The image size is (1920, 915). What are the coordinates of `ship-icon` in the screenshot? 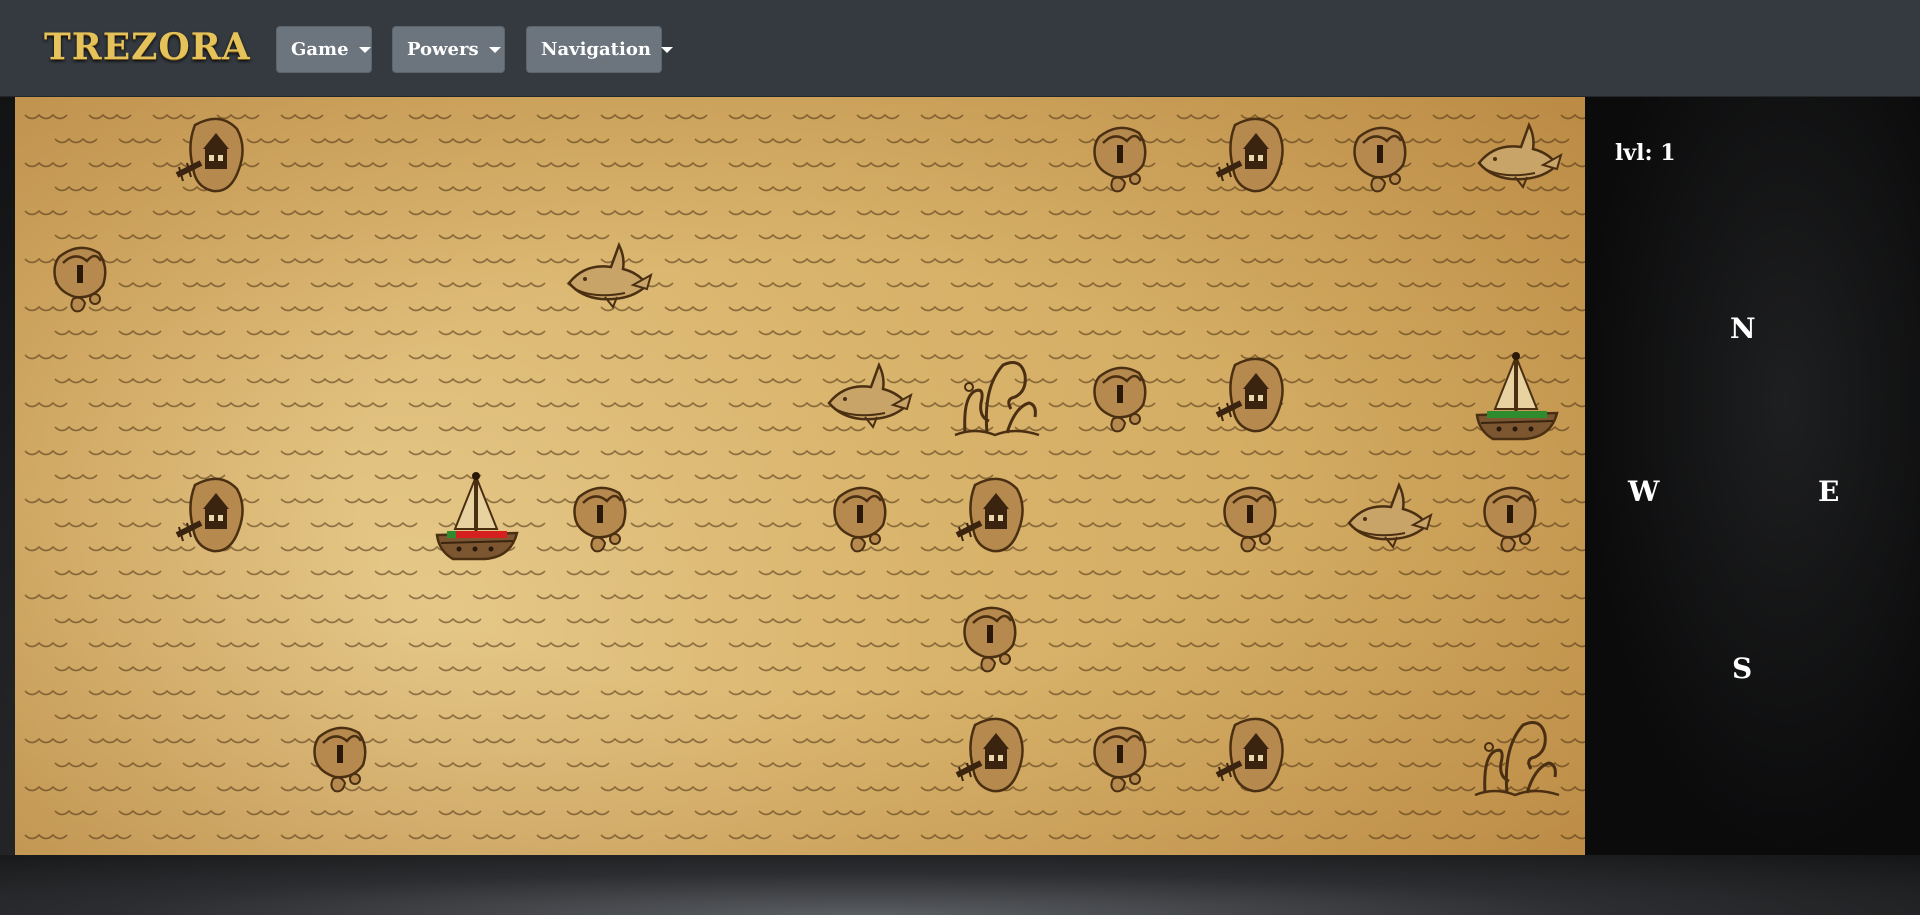 It's located at (1517, 396).